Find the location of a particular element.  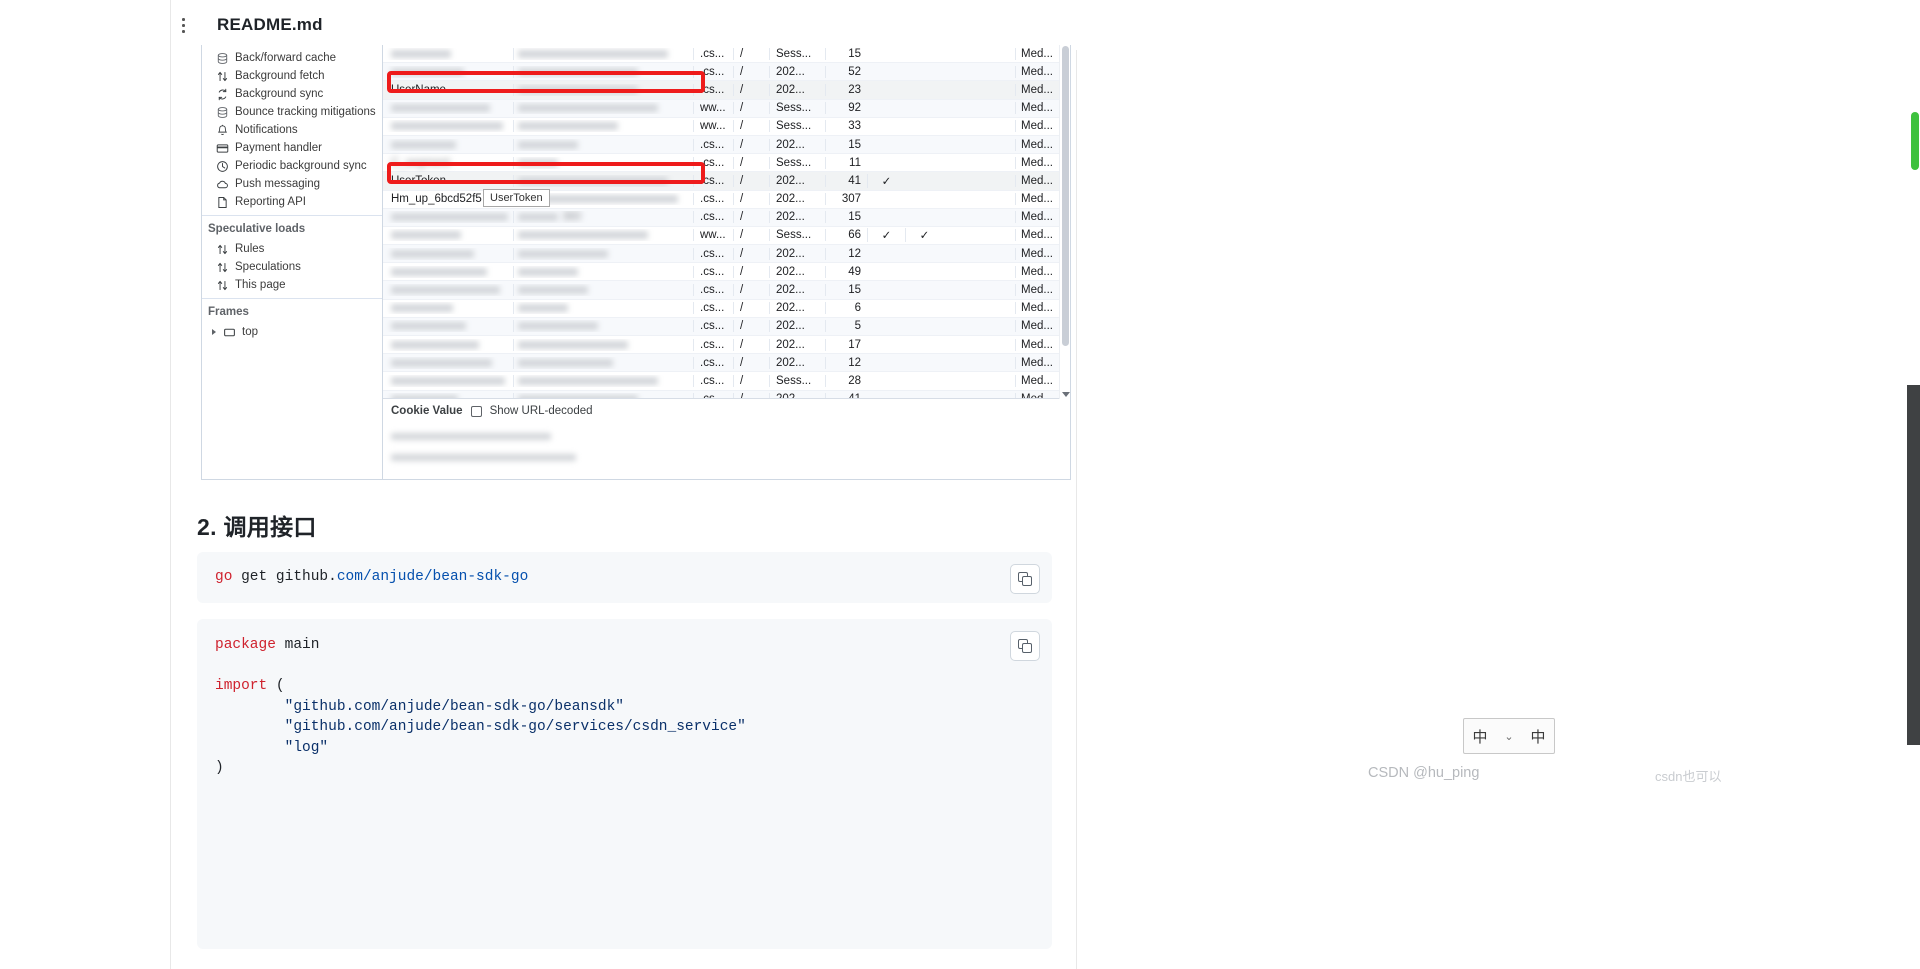

scrollbar-thumb is located at coordinates (1065, 196).